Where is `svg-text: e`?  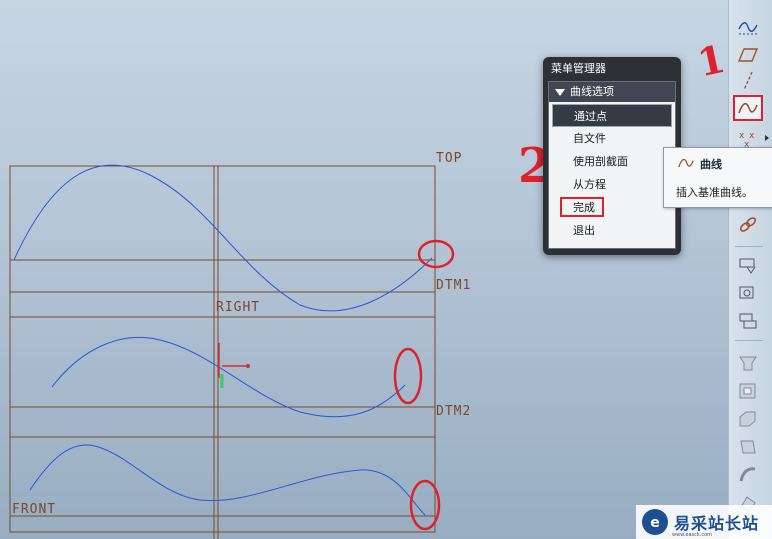 svg-text: e is located at coordinates (655, 523).